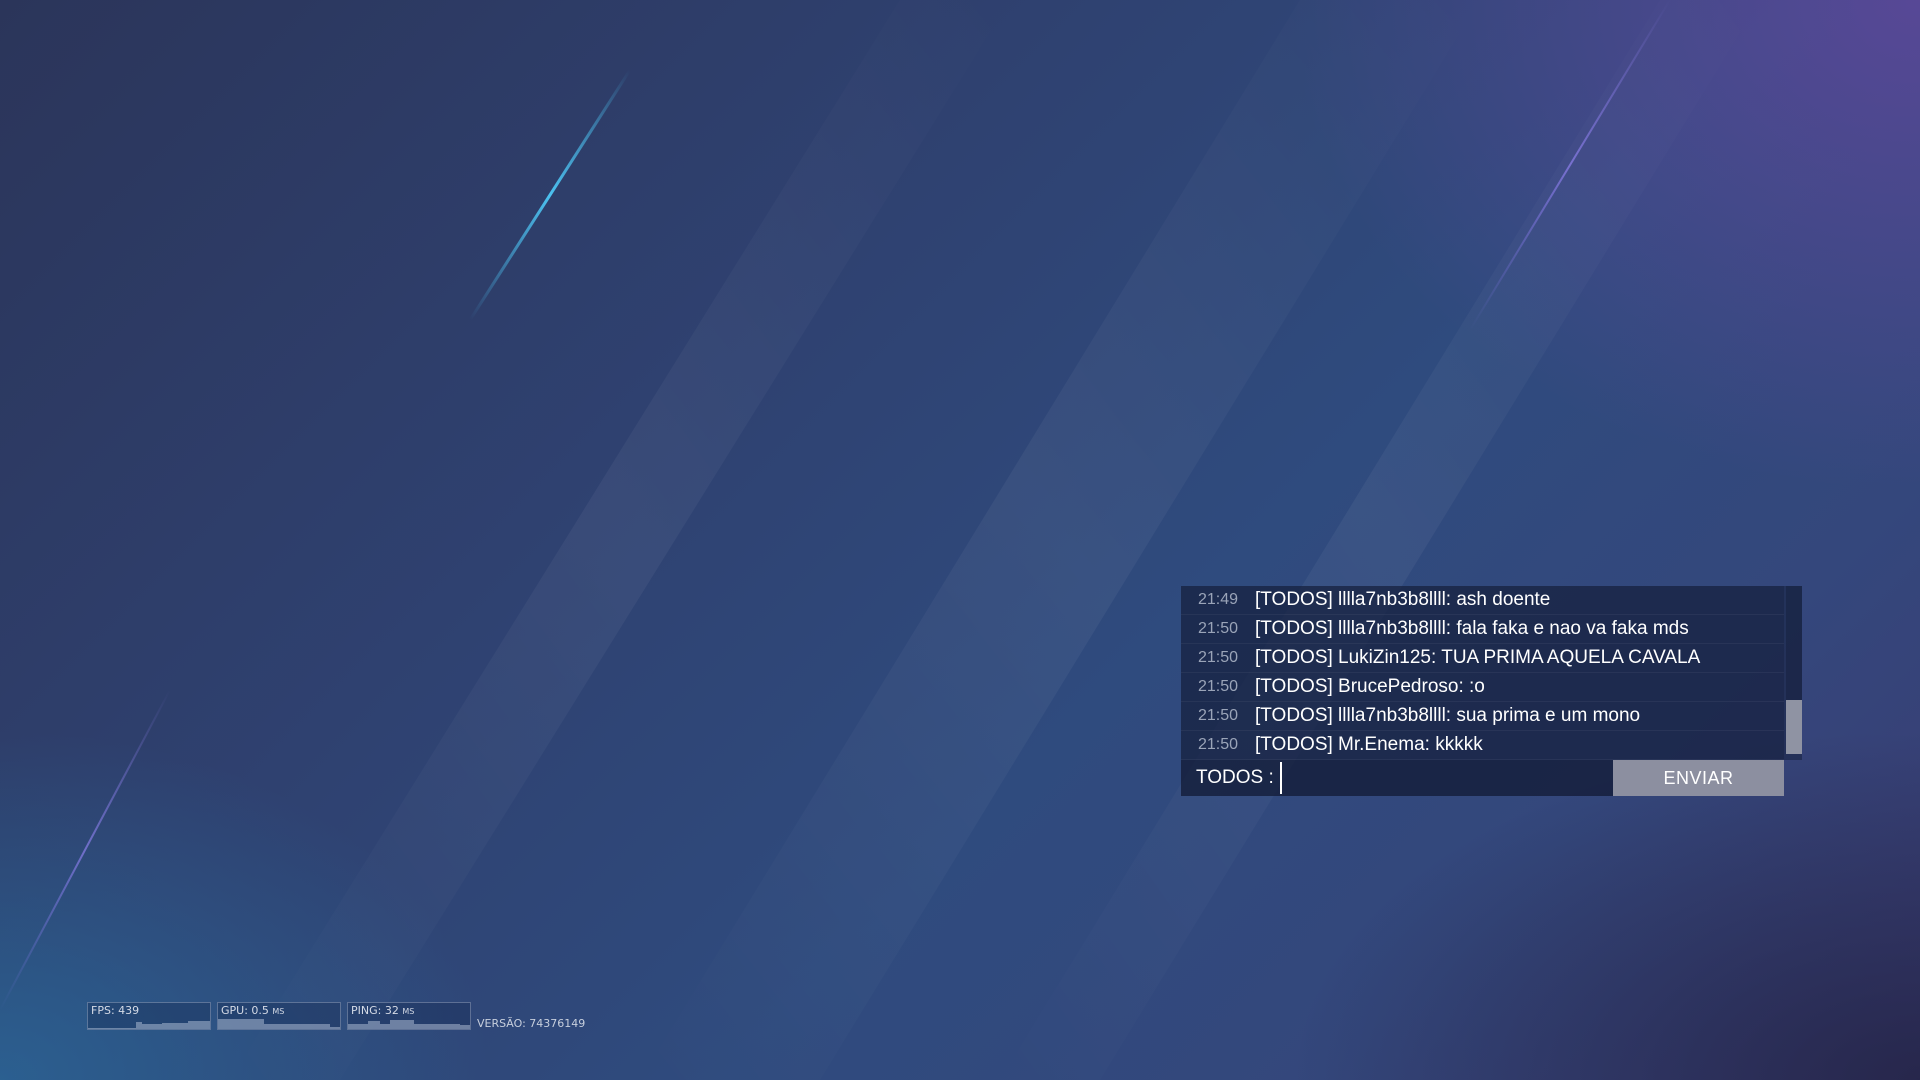 This screenshot has height=1080, width=1920. I want to click on gpu-value: GPU: 0.5, so click(245, 1010).